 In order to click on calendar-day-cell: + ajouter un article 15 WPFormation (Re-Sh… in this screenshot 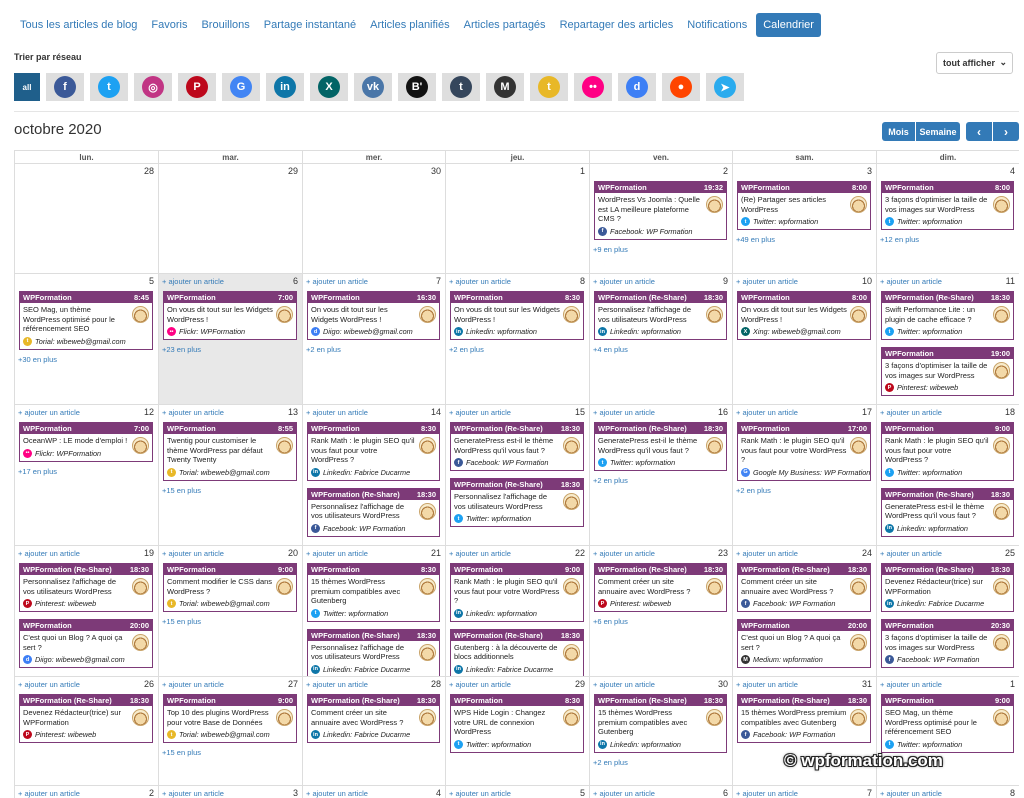, I will do `click(518, 475)`.